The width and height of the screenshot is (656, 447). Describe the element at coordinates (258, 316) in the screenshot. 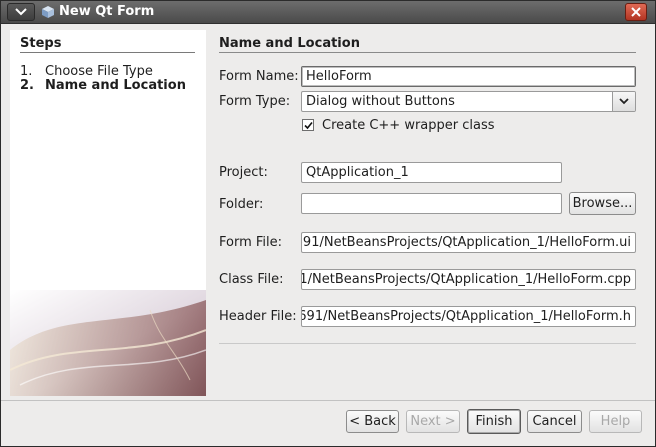

I see `header-file-label: Header File:` at that location.